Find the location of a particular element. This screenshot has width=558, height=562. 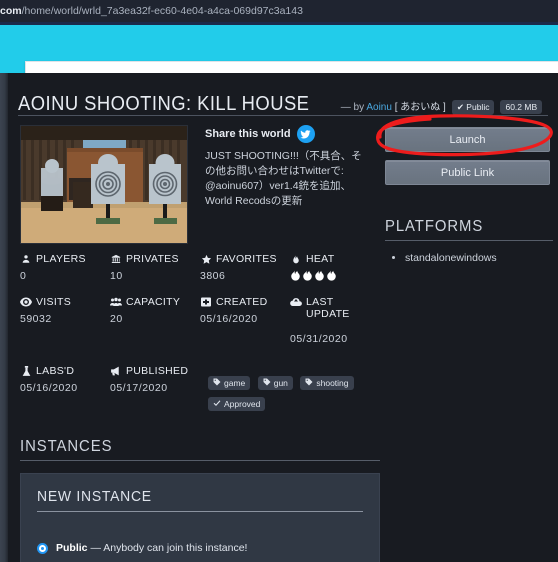

stat-created: CREATED 05/16/2020 is located at coordinates (245, 320).